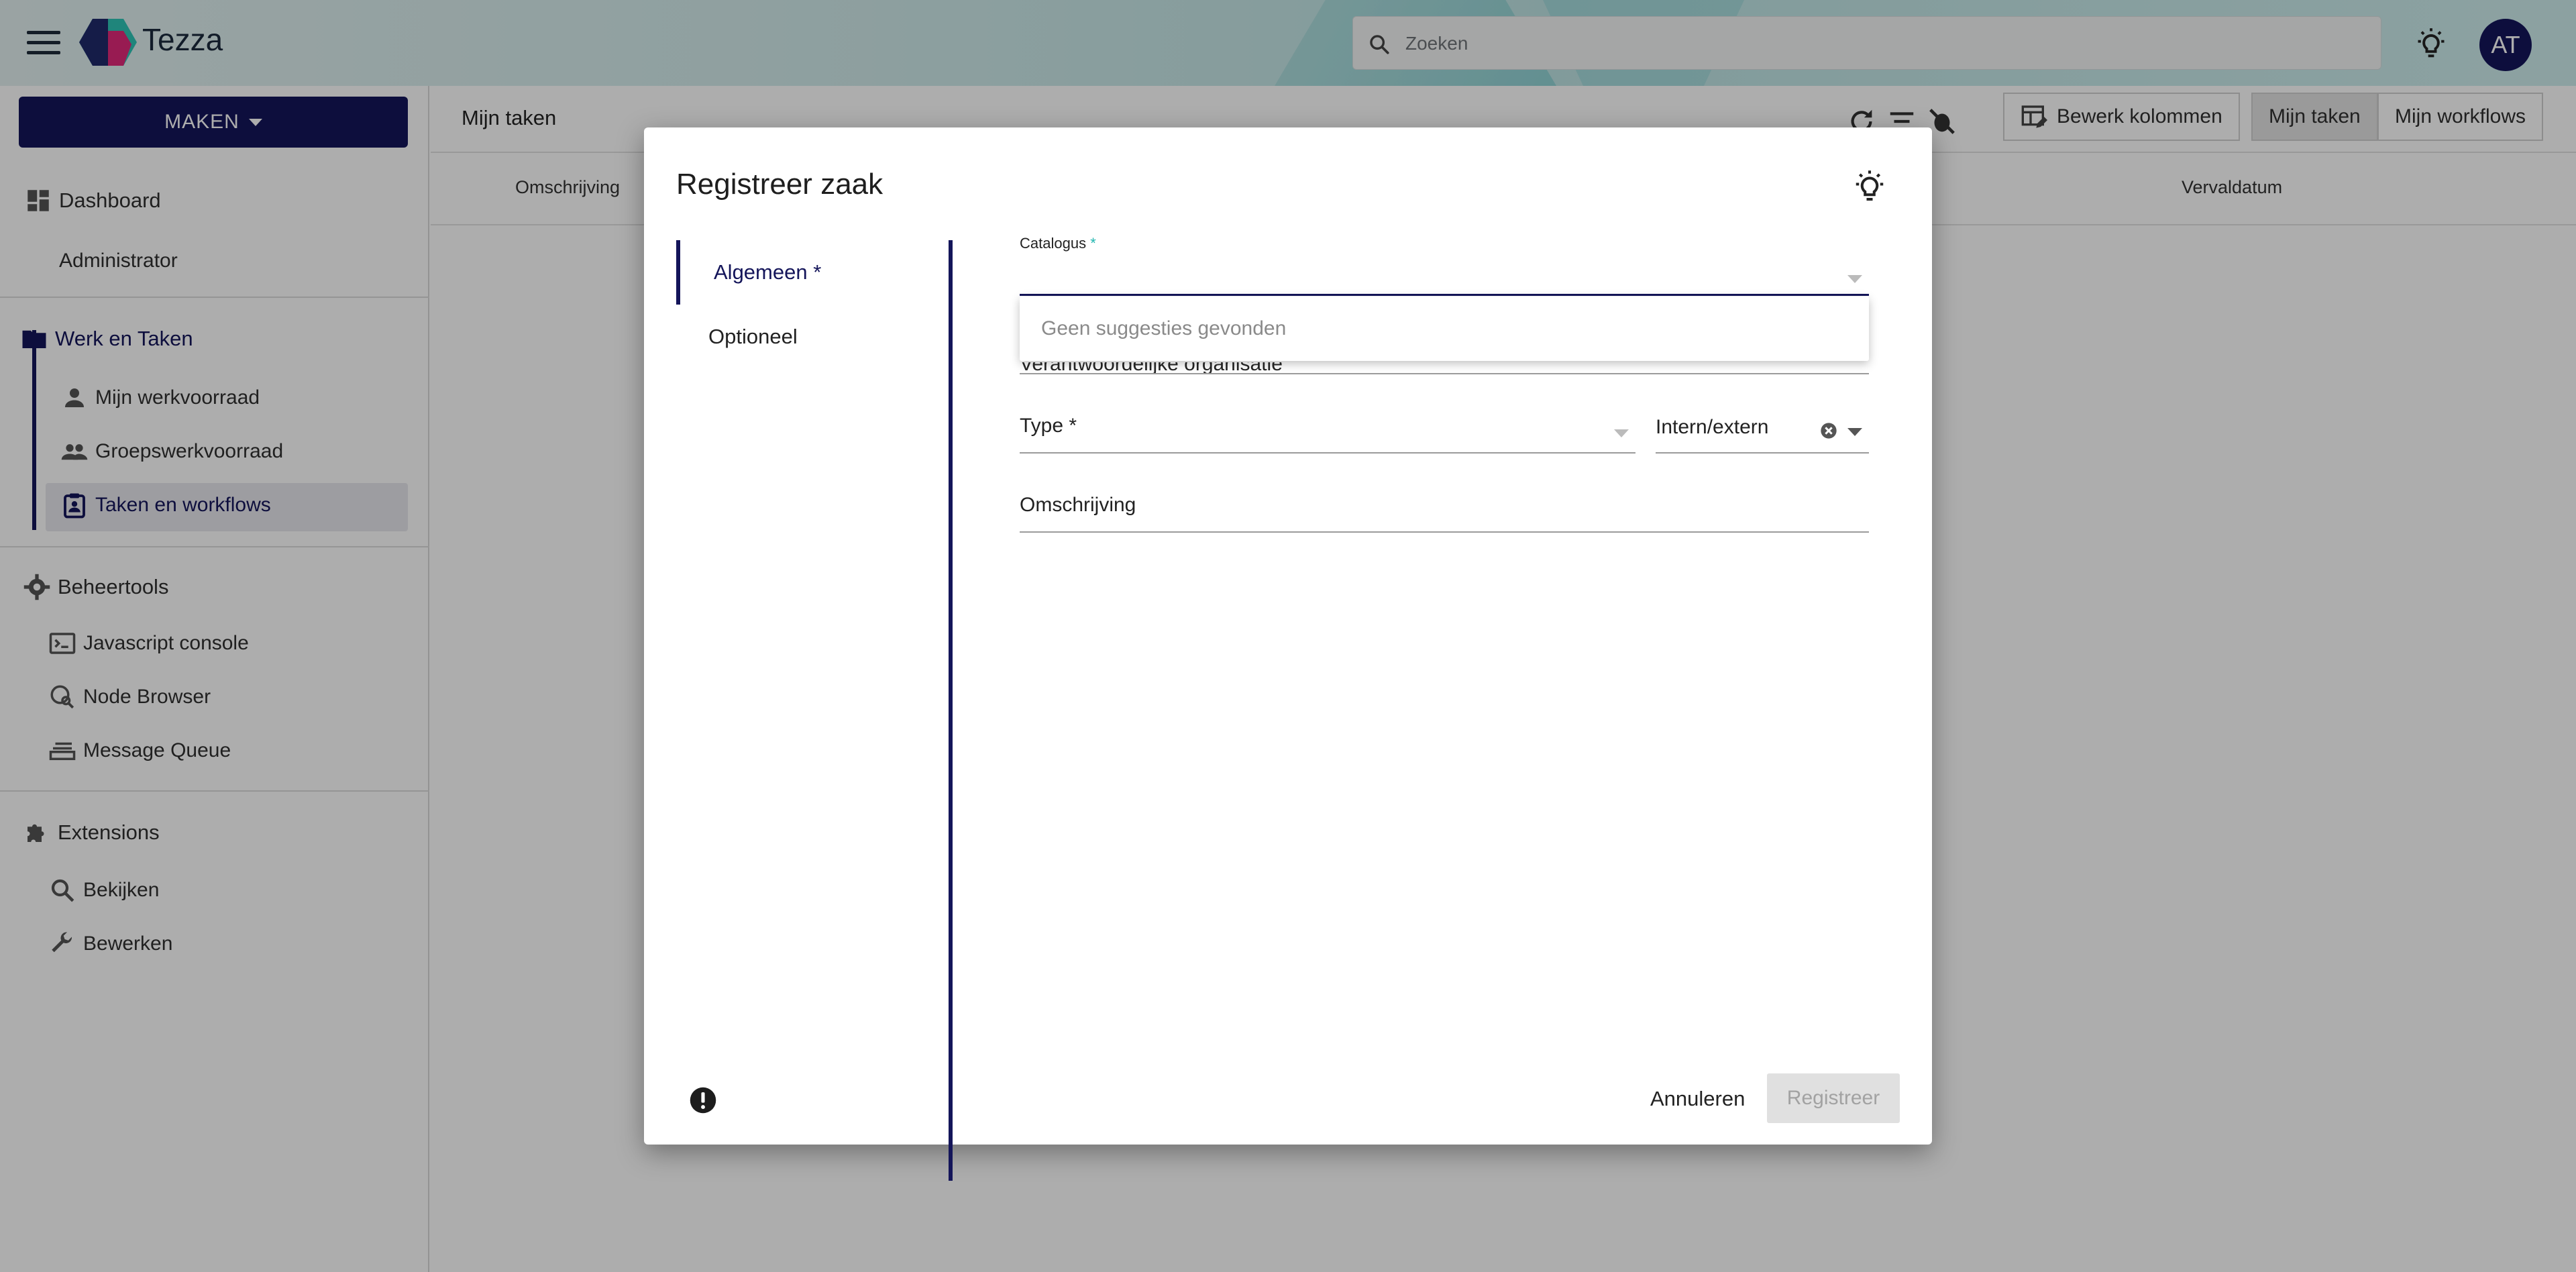 The height and width of the screenshot is (1272, 2576). I want to click on type-select, so click(1327, 429).